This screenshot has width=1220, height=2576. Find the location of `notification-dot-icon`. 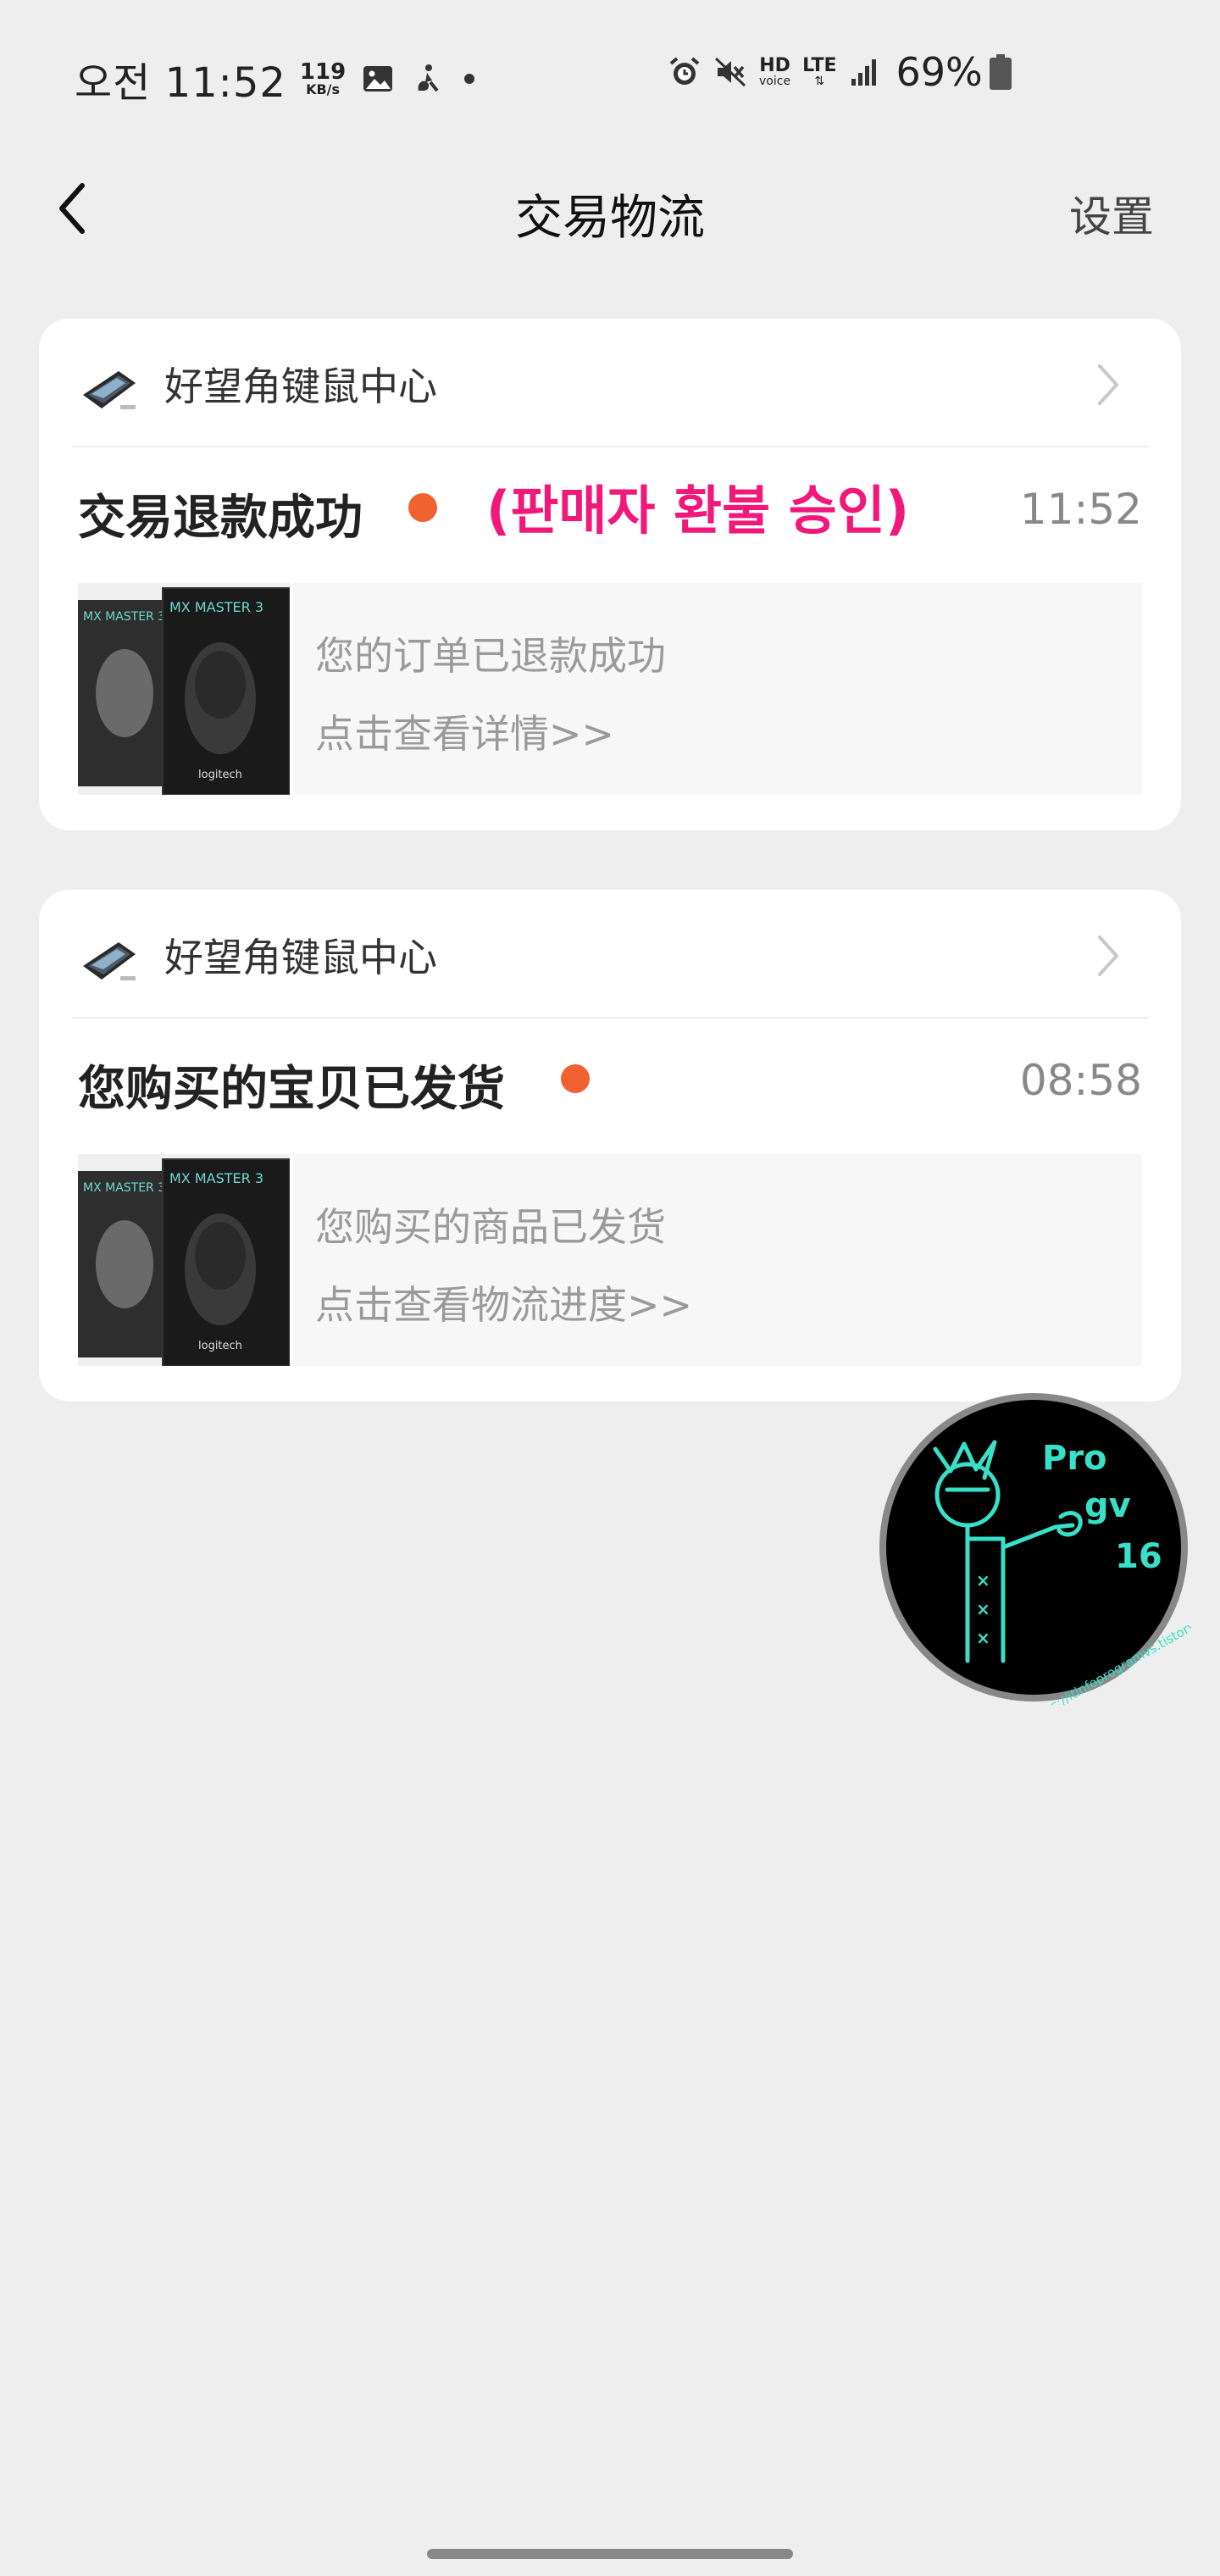

notification-dot-icon is located at coordinates (469, 79).